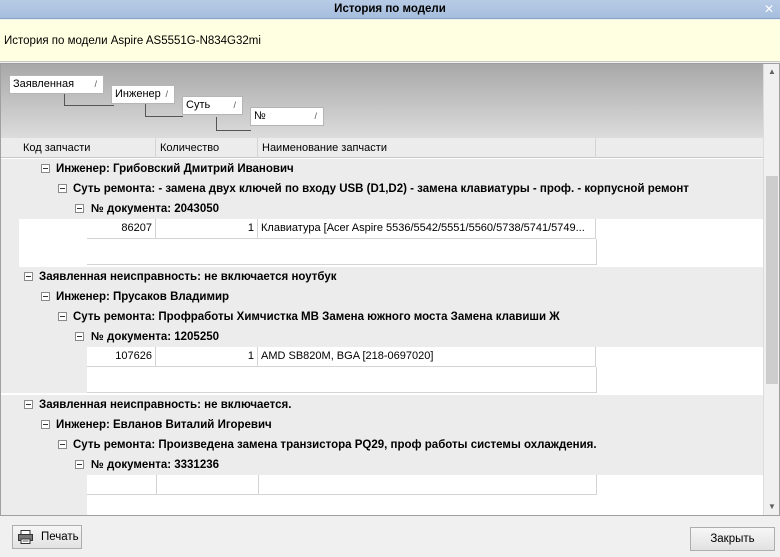 Image resolution: width=780 pixels, height=557 pixels. I want to click on title-bar: История по модели ✕, so click(390, 9).